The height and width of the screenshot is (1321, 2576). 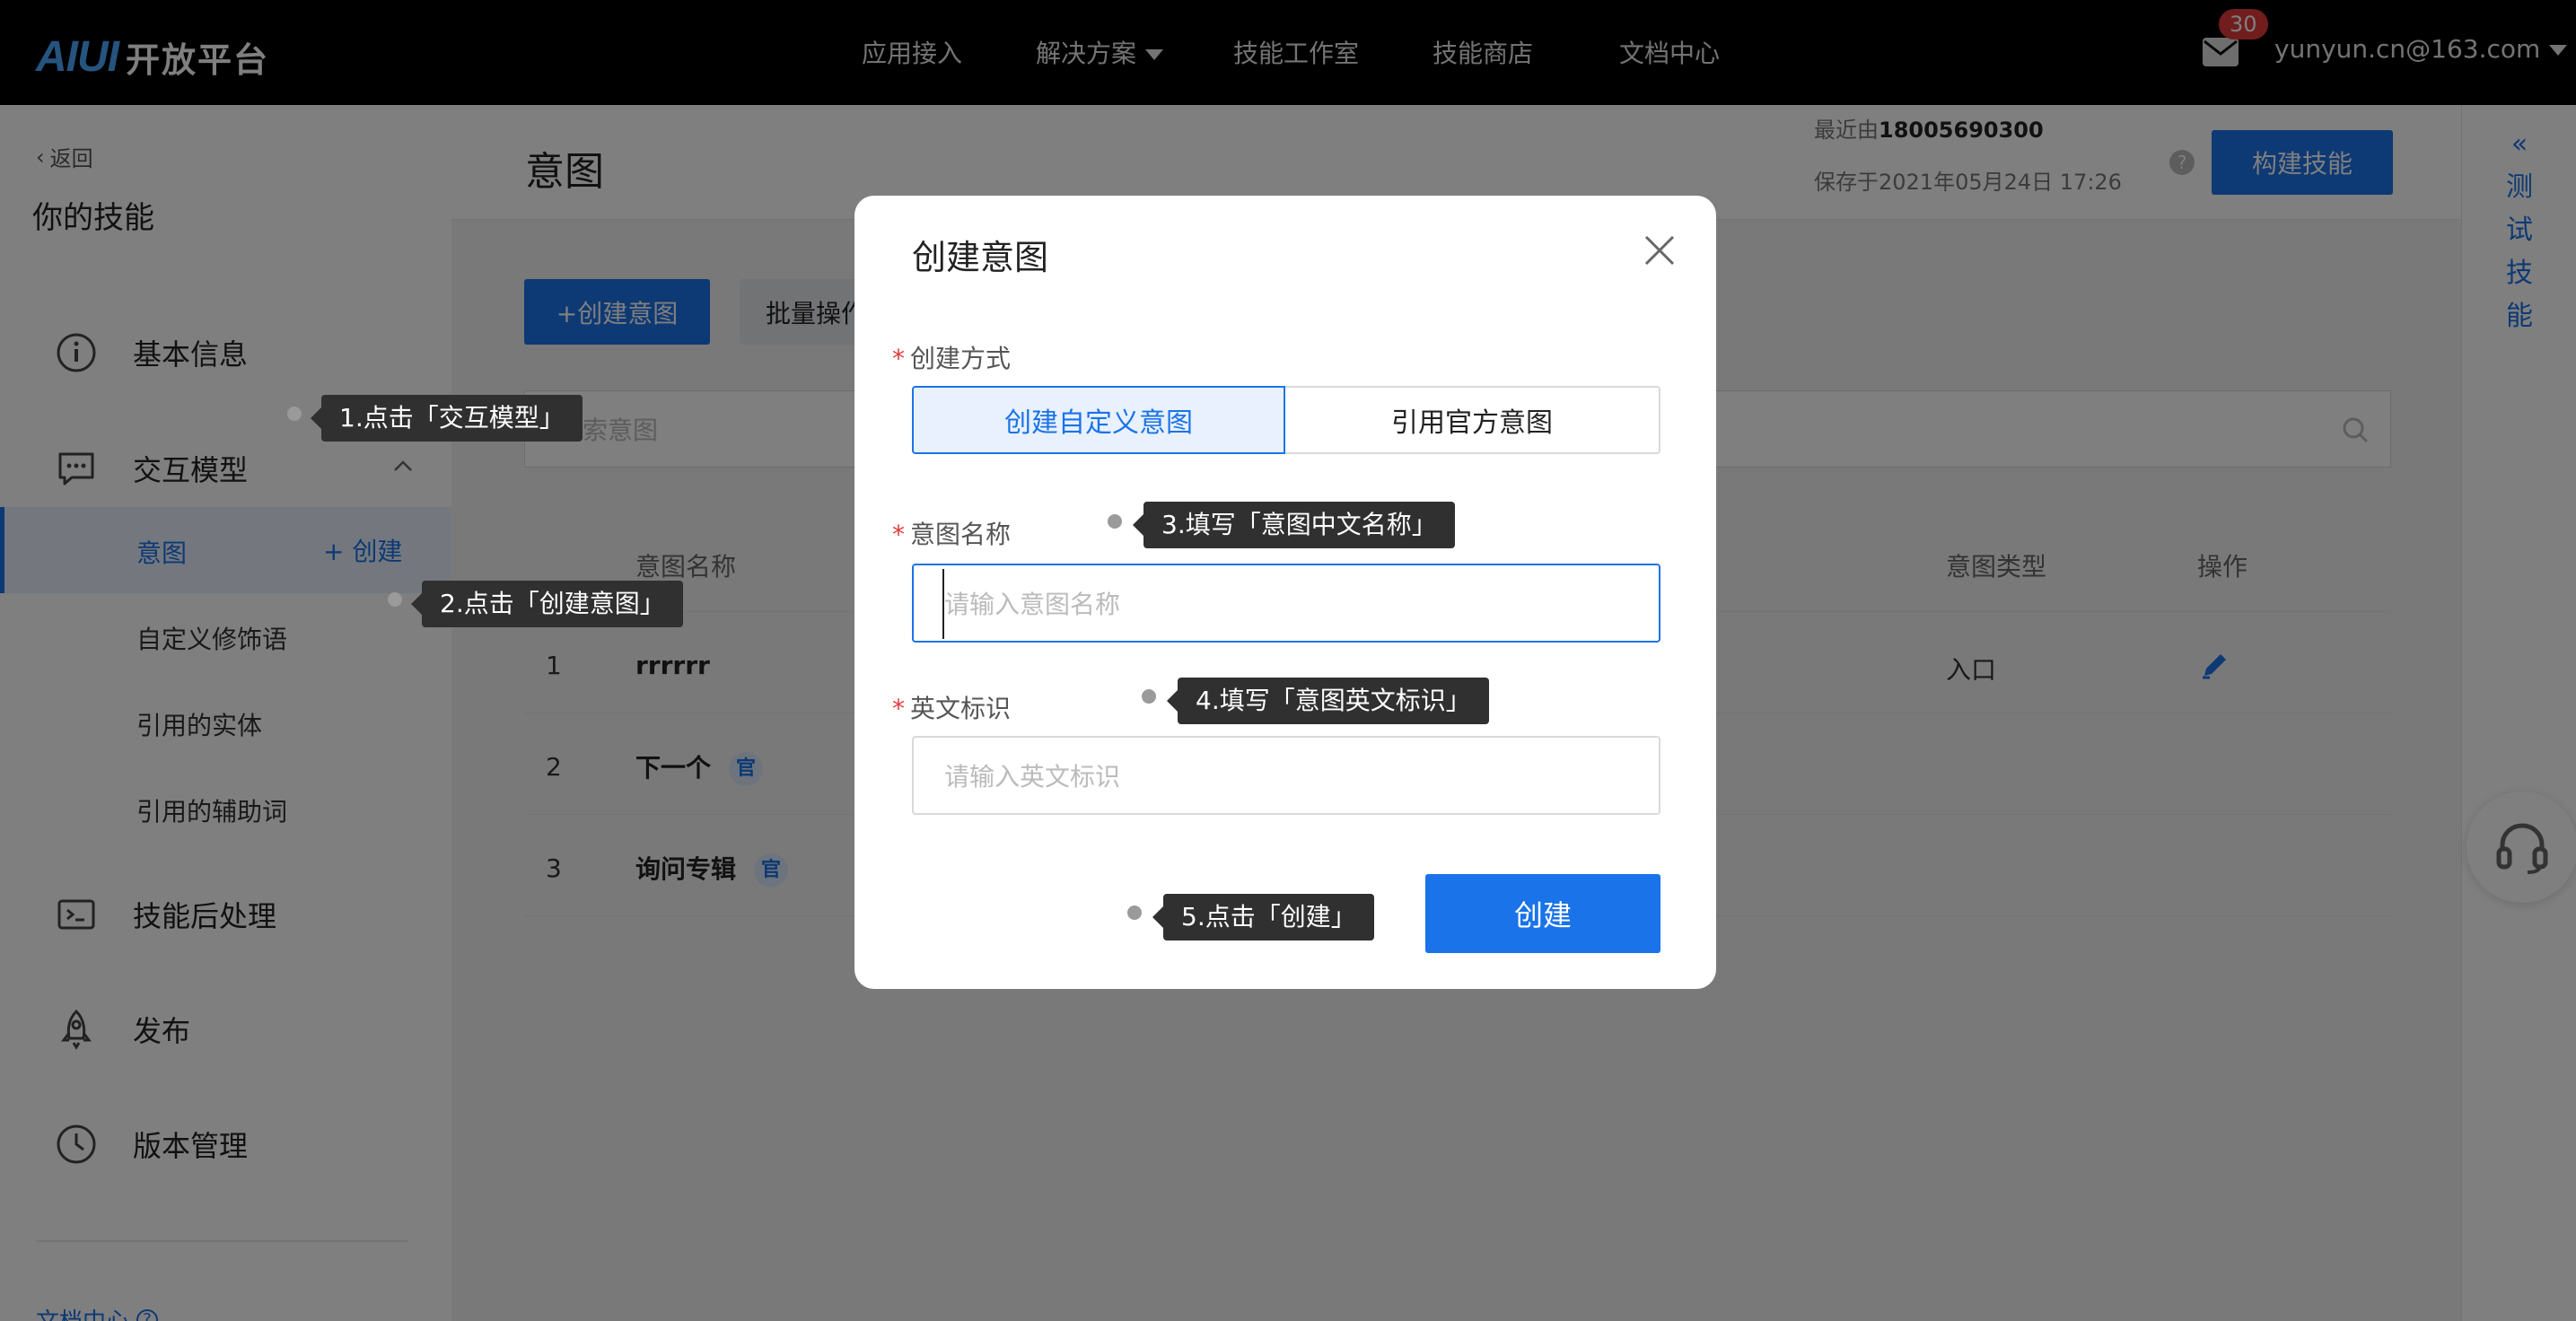 What do you see at coordinates (1032, 777) in the screenshot?
I see `english-id-placeholder: 请输入英文标识` at bounding box center [1032, 777].